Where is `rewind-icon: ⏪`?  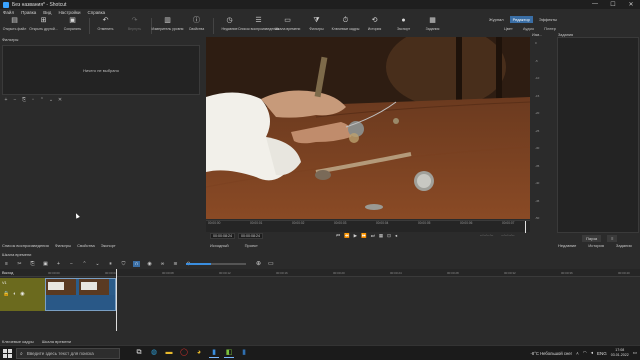
rewind-icon: ⏪ is located at coordinates (347, 236).